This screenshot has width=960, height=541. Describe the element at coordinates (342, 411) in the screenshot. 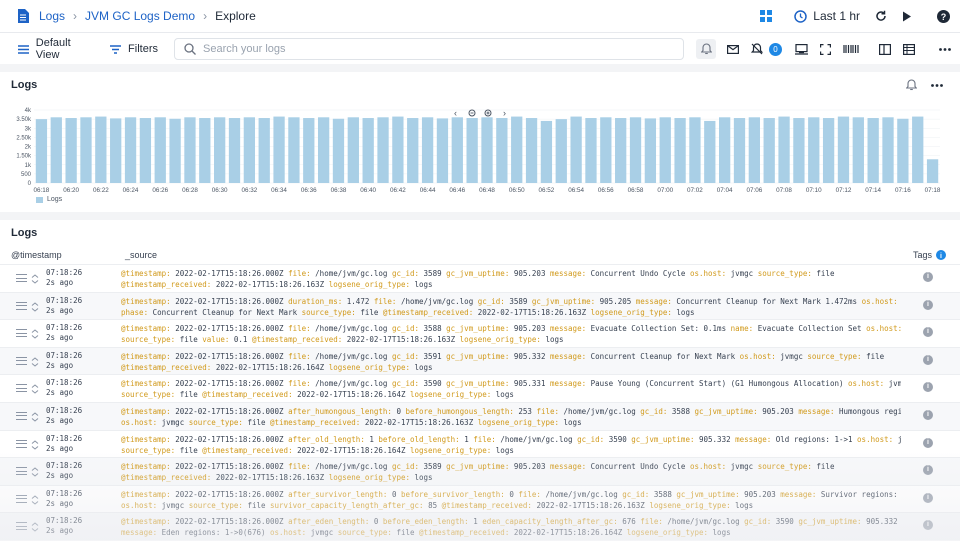

I see `field-key: after_humongous_length:` at that location.